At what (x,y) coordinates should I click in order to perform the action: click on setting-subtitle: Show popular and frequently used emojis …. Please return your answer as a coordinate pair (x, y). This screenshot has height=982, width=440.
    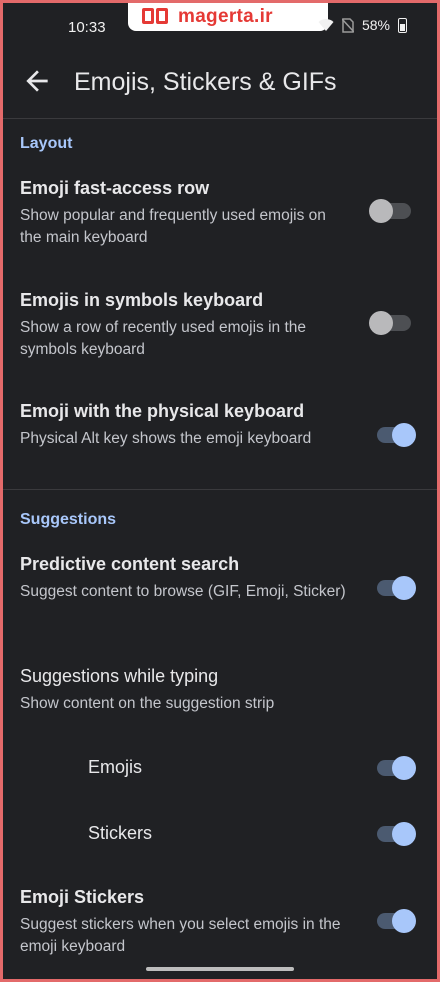
    Looking at the image, I should click on (173, 226).